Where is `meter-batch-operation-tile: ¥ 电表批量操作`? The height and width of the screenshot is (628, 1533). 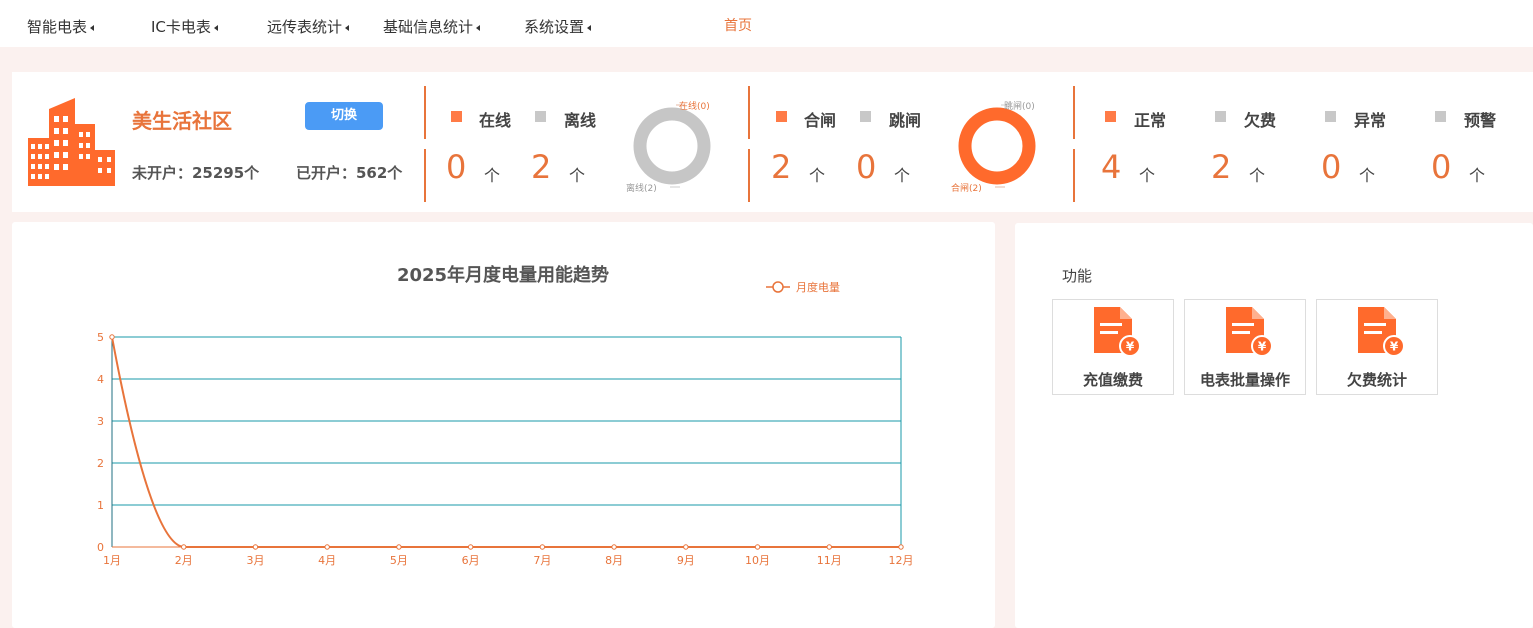
meter-batch-operation-tile: ¥ 电表批量操作 is located at coordinates (1245, 347).